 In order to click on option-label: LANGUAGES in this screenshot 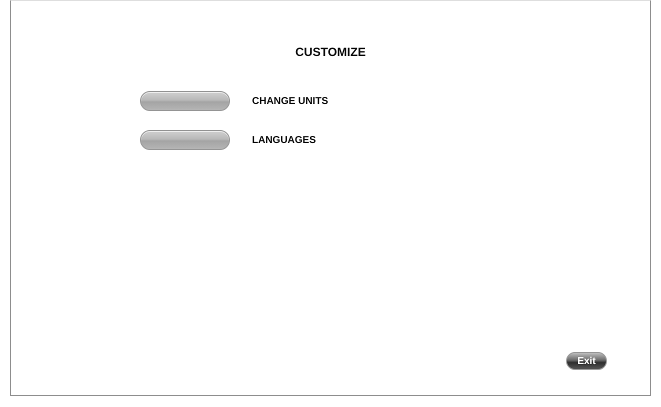, I will do `click(284, 140)`.